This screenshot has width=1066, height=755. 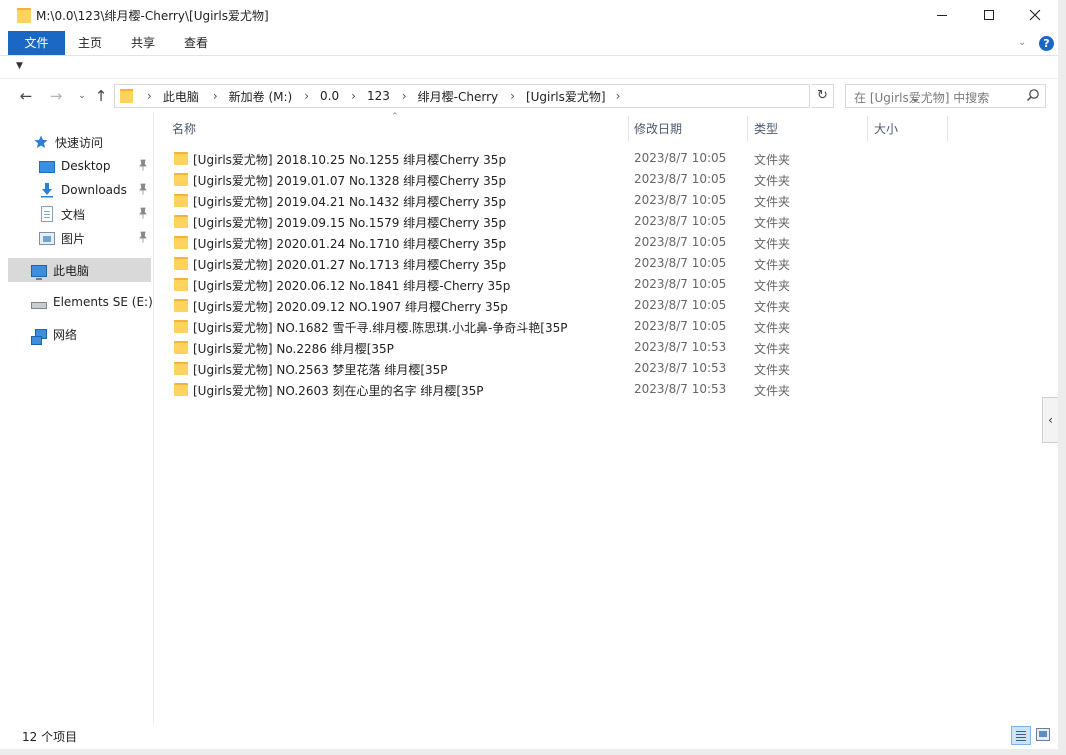 I want to click on breadcrumb-item: [Ugirls爱尤物], so click(x=566, y=96).